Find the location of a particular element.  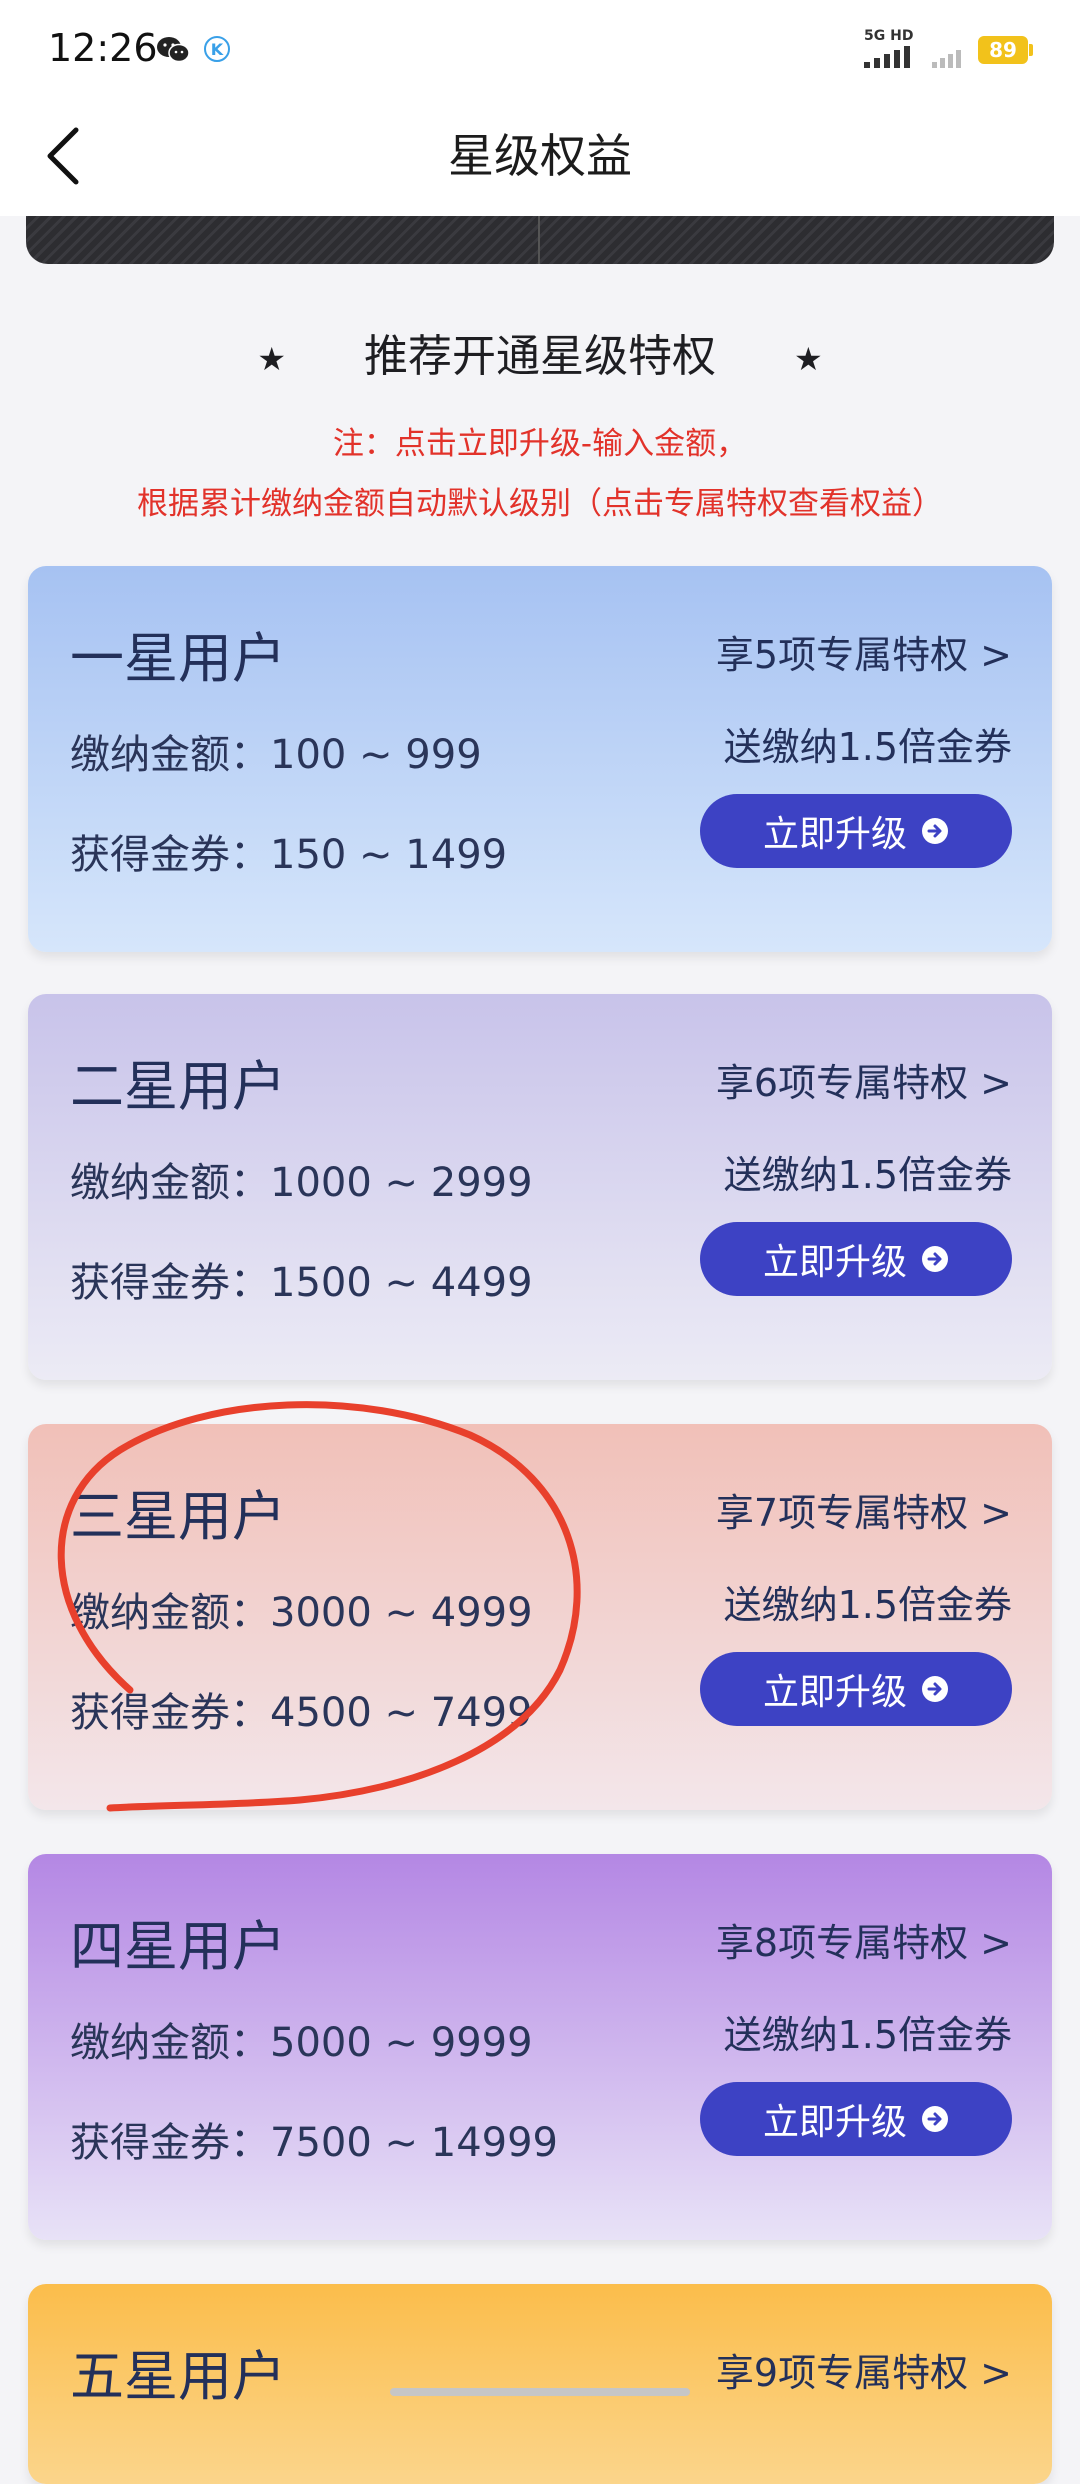

tier-name: 一星用户 is located at coordinates (178, 658).